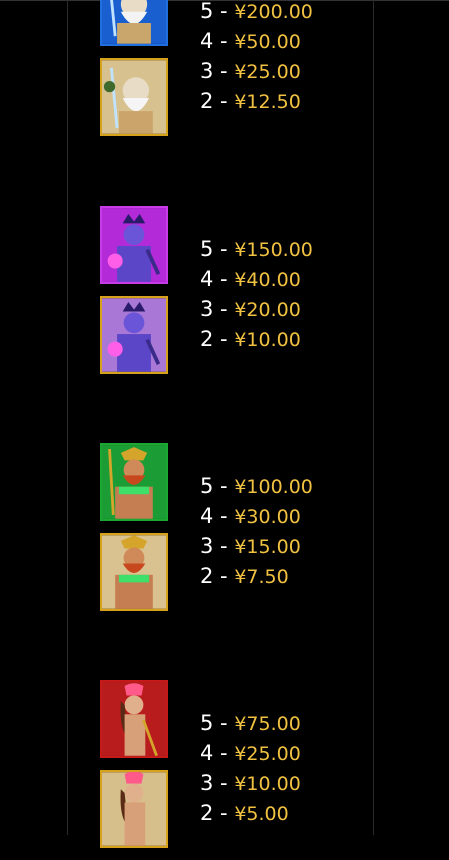 This screenshot has width=449, height=860. Describe the element at coordinates (134, 97) in the screenshot. I see `zeus-symbol-gold-icon` at that location.